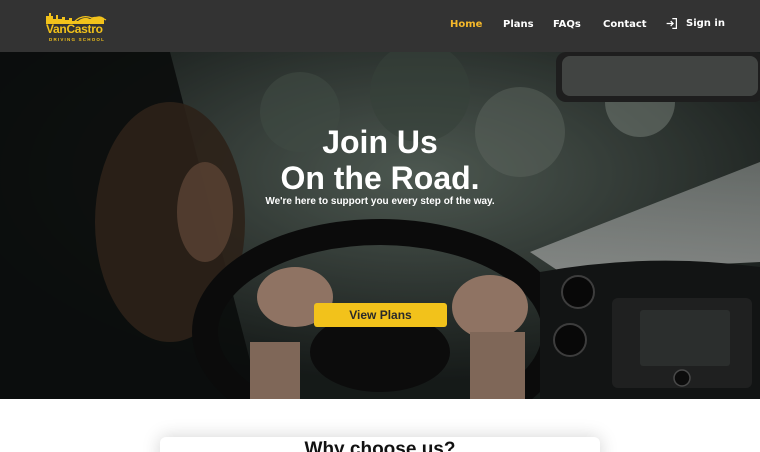  What do you see at coordinates (380, 445) in the screenshot?
I see `section-title: Why choose us?` at bounding box center [380, 445].